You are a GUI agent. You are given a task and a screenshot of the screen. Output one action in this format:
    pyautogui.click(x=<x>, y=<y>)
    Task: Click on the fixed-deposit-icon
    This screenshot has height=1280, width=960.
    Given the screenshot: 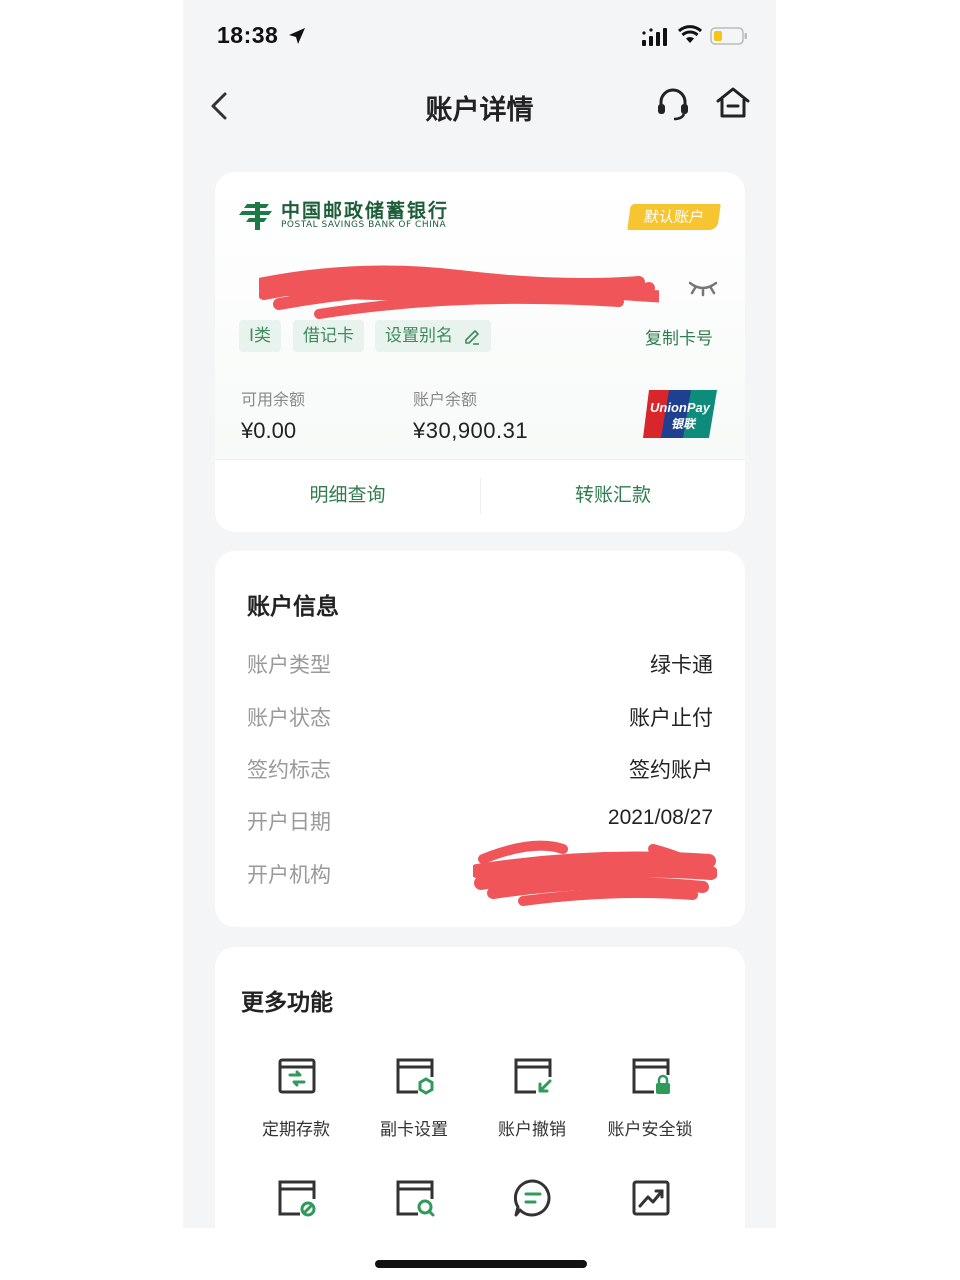 What is the action you would take?
    pyautogui.click(x=297, y=1076)
    